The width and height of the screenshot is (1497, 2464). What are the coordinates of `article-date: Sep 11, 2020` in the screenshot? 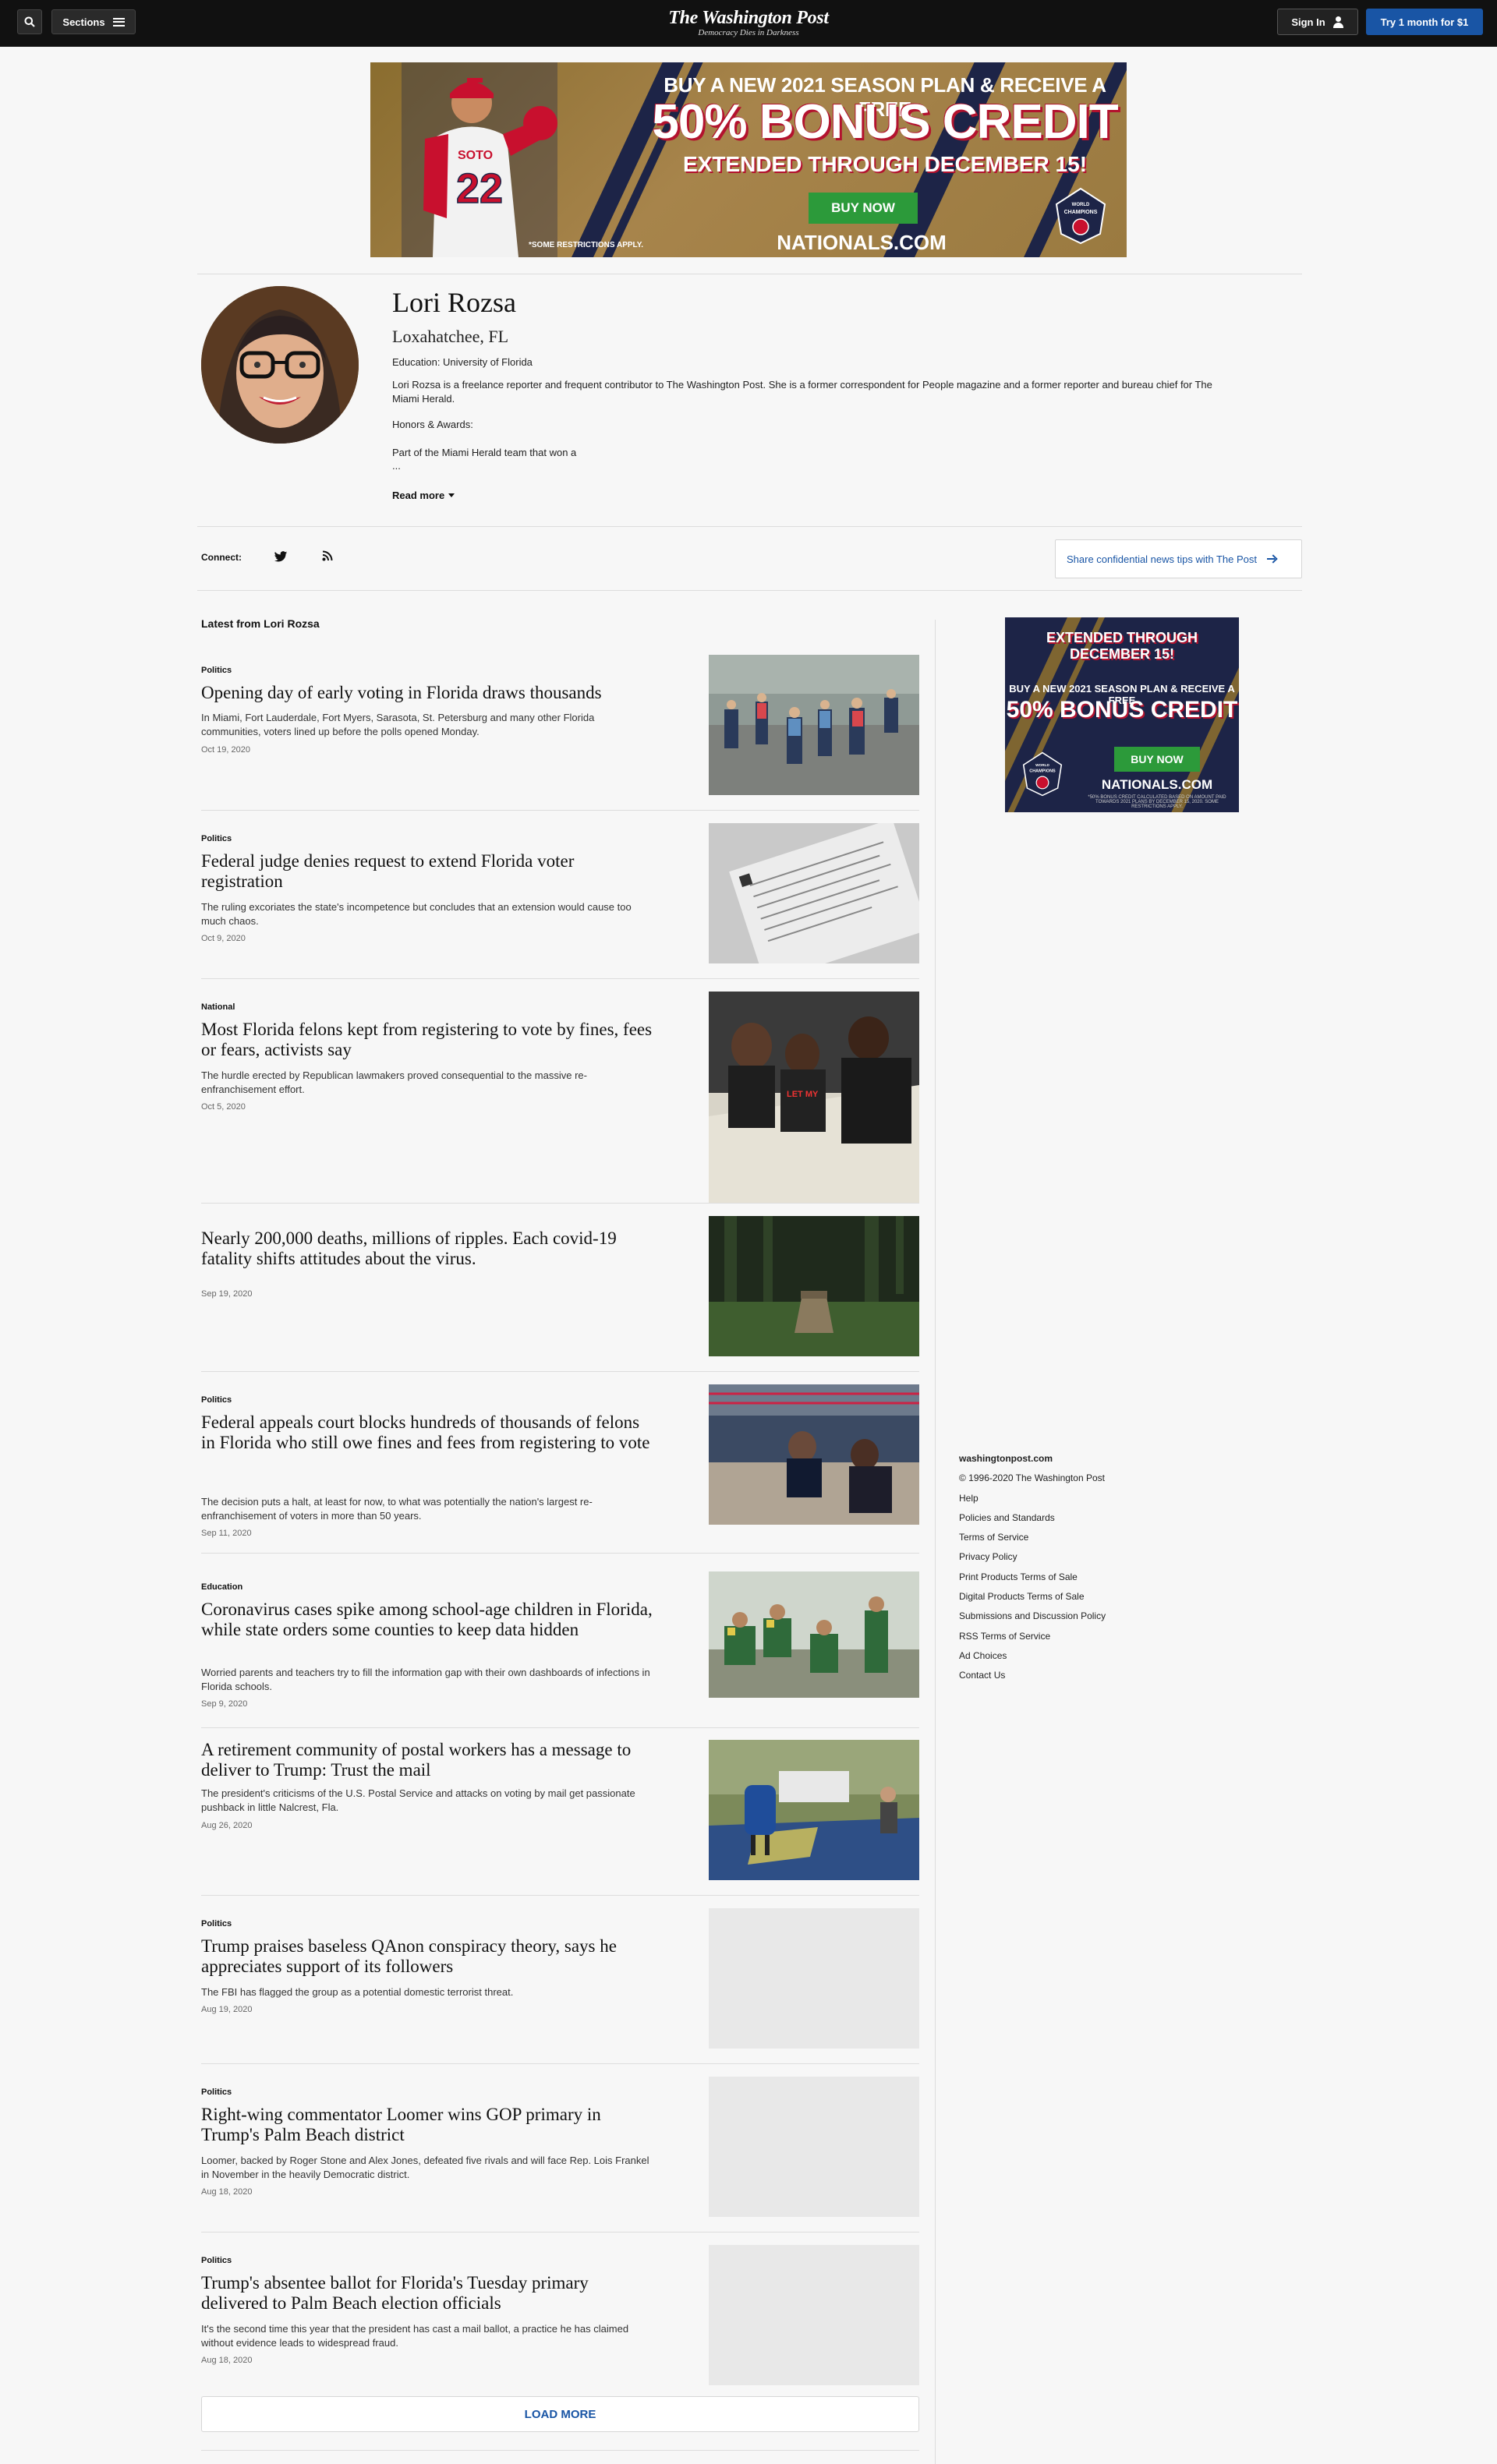 It's located at (226, 1533).